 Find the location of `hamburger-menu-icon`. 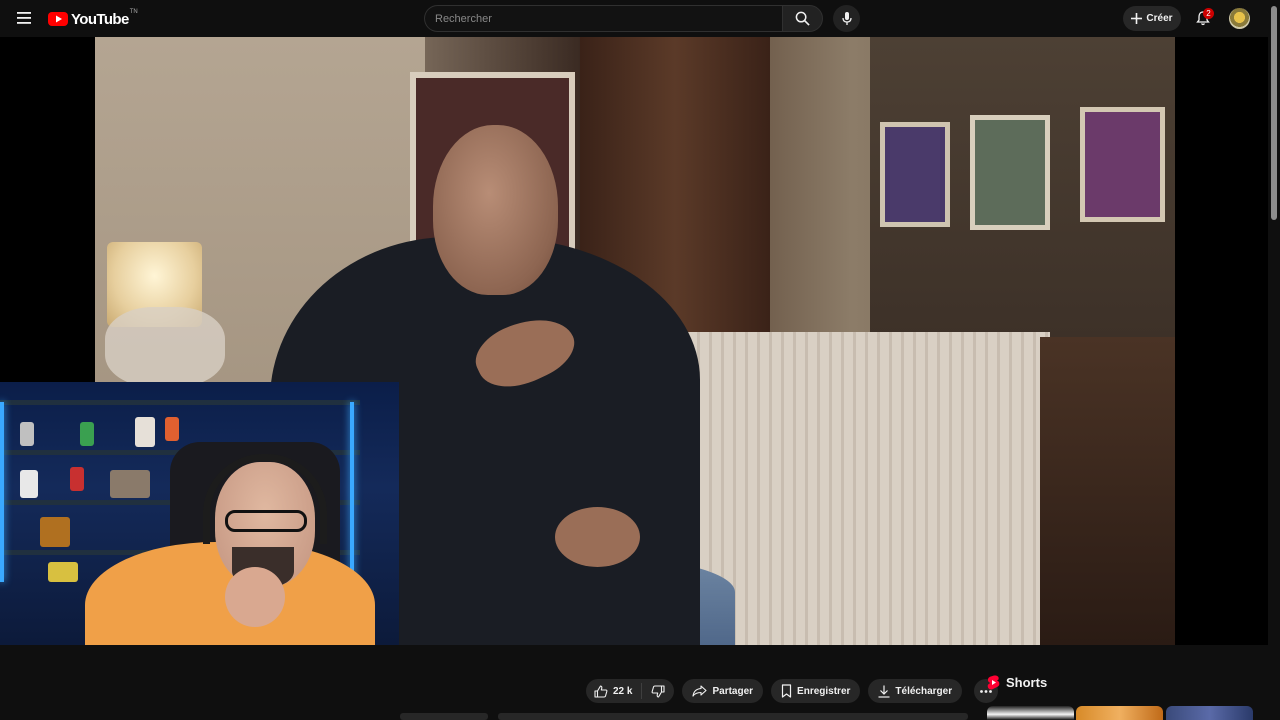

hamburger-menu-icon is located at coordinates (24, 18).